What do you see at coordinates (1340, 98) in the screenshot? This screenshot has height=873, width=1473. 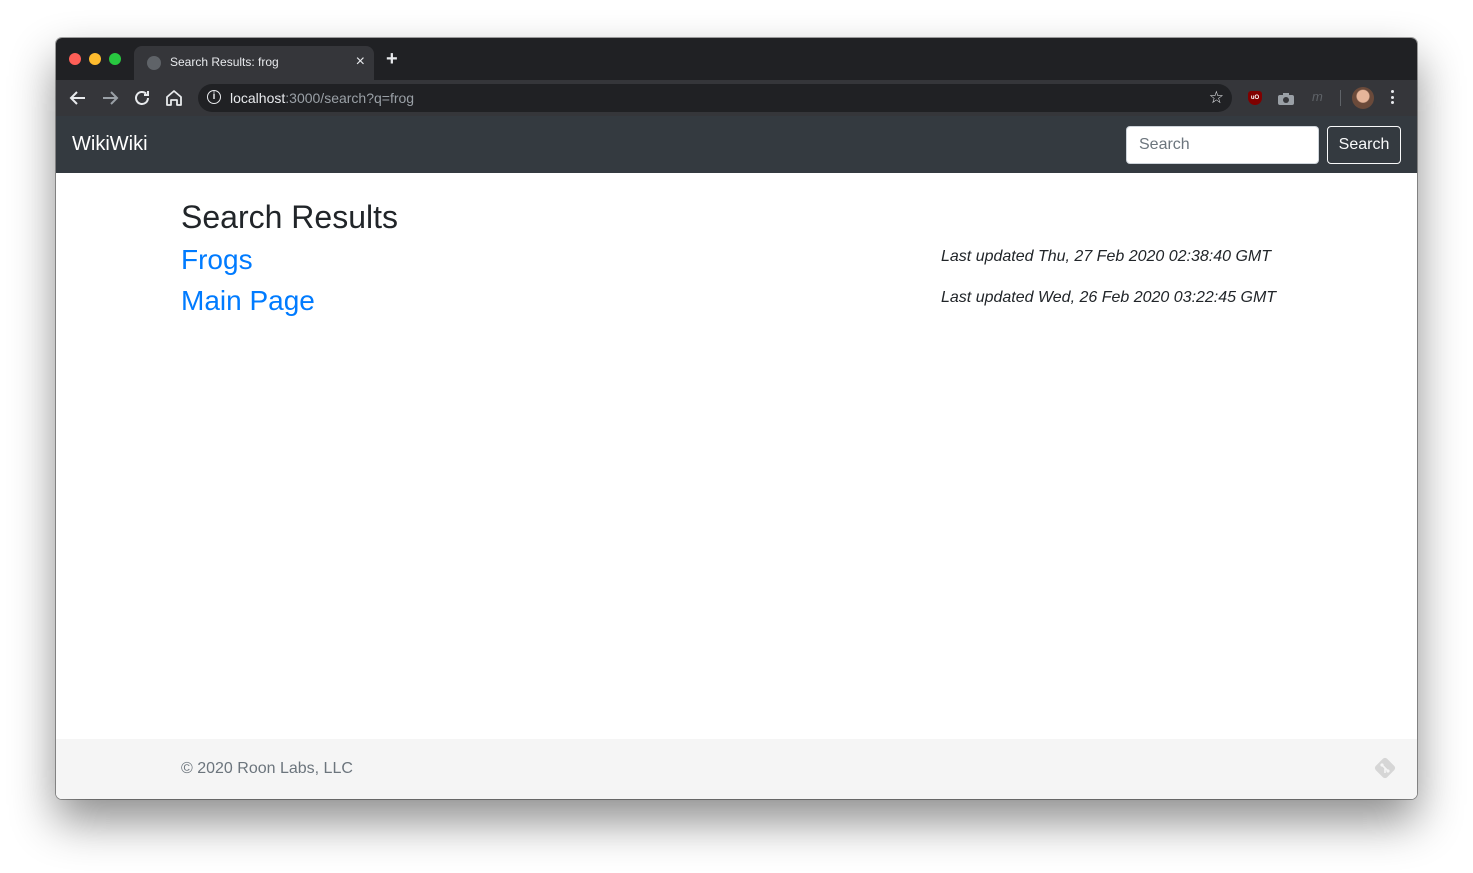 I see `toolbar-divider` at bounding box center [1340, 98].